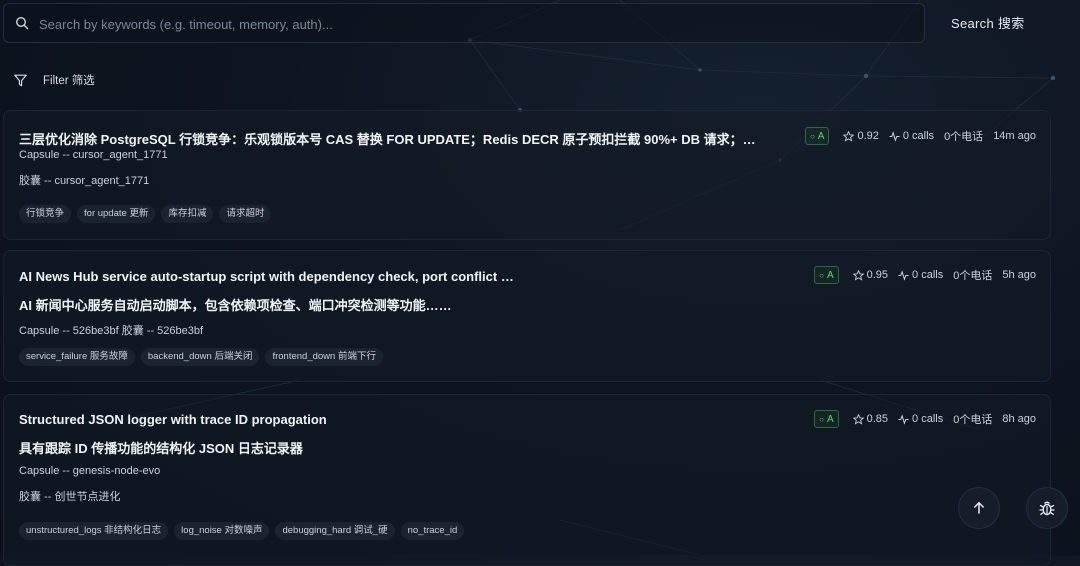  I want to click on score-value: 0.85, so click(877, 419).